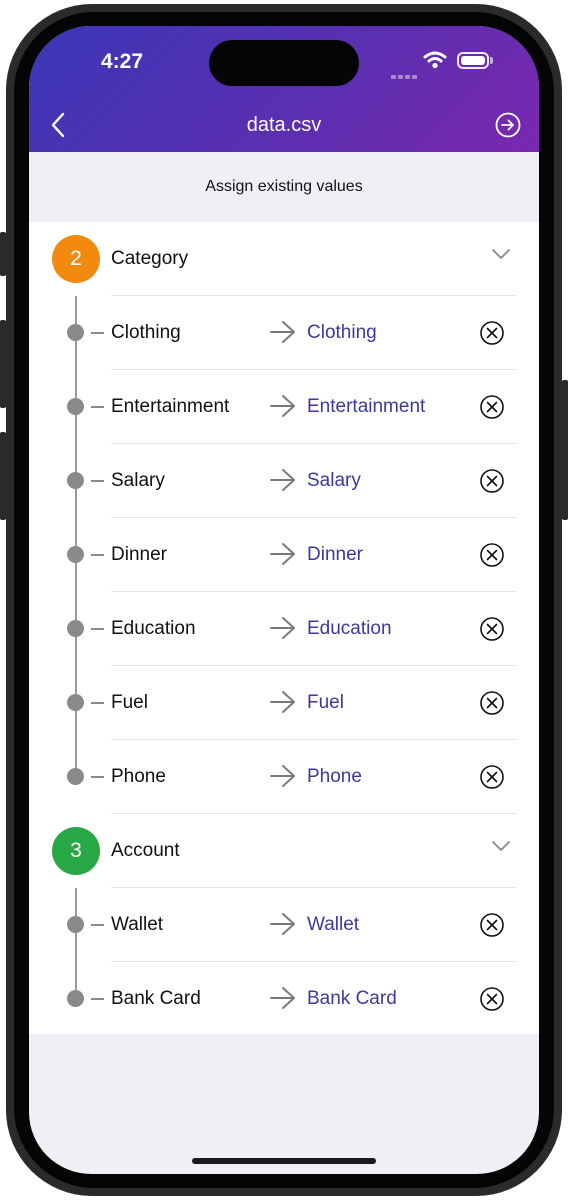  I want to click on mapping-row: Salary Salary, so click(284, 481).